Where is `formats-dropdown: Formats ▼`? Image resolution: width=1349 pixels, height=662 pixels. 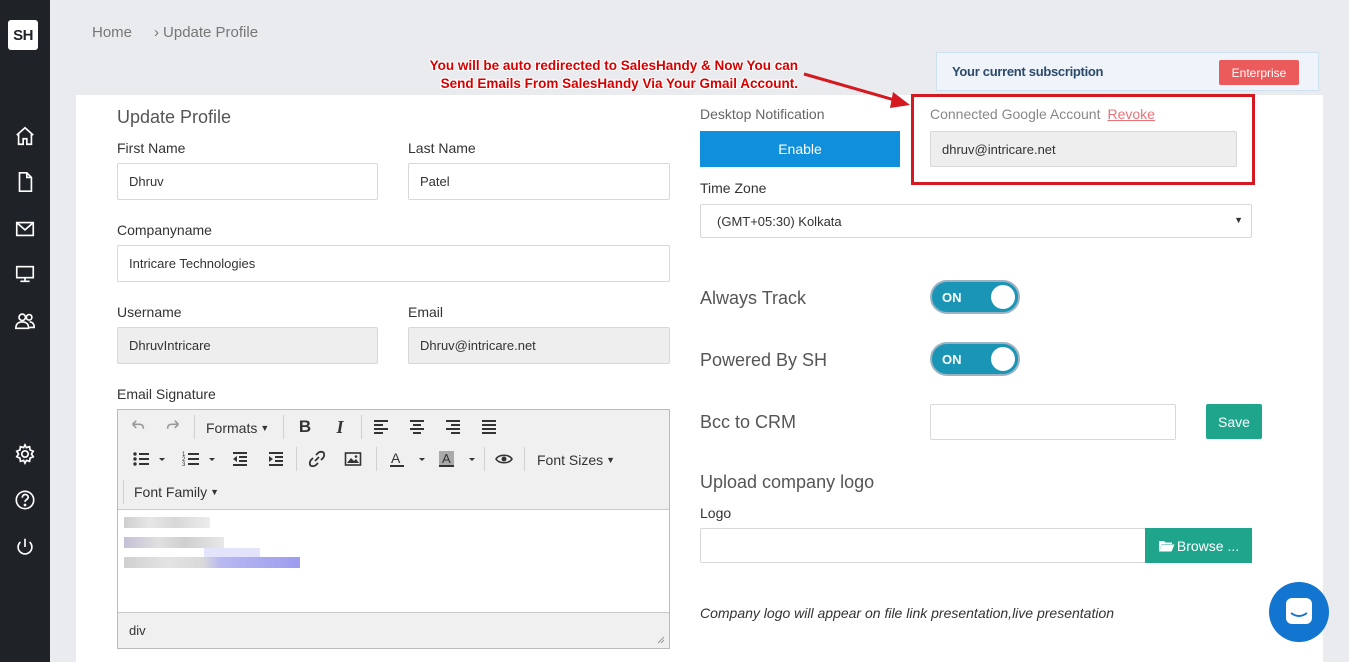
formats-dropdown: Formats ▼ is located at coordinates (237, 428).